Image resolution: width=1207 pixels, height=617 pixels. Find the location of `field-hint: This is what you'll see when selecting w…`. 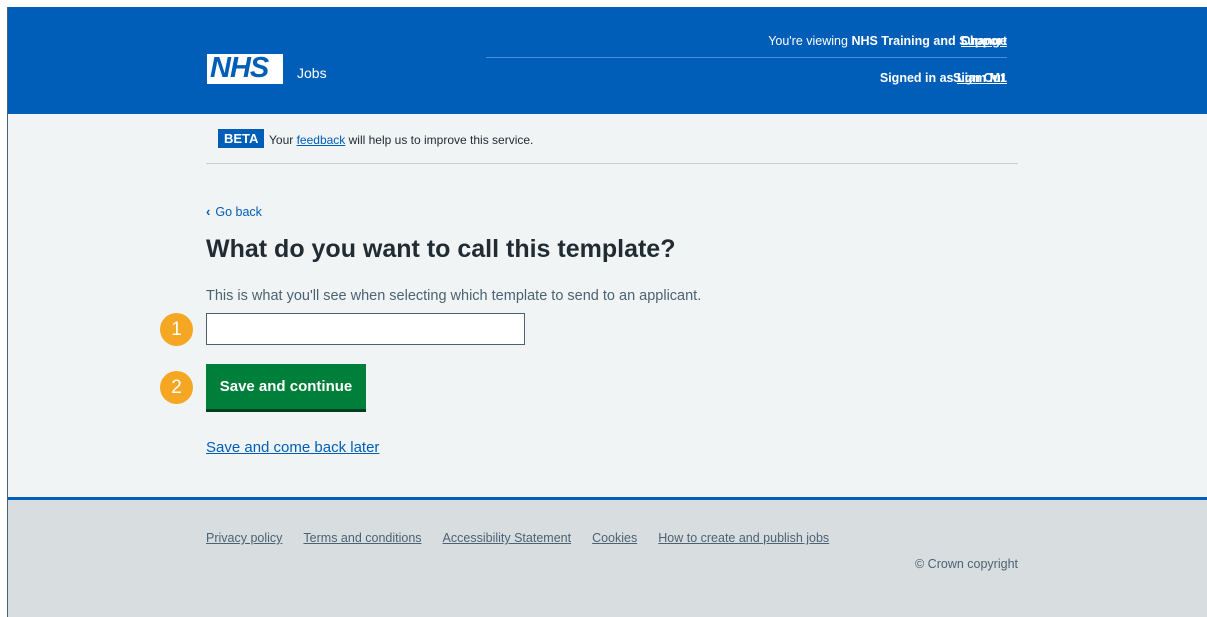

field-hint: This is what you'll see when selecting w… is located at coordinates (454, 296).